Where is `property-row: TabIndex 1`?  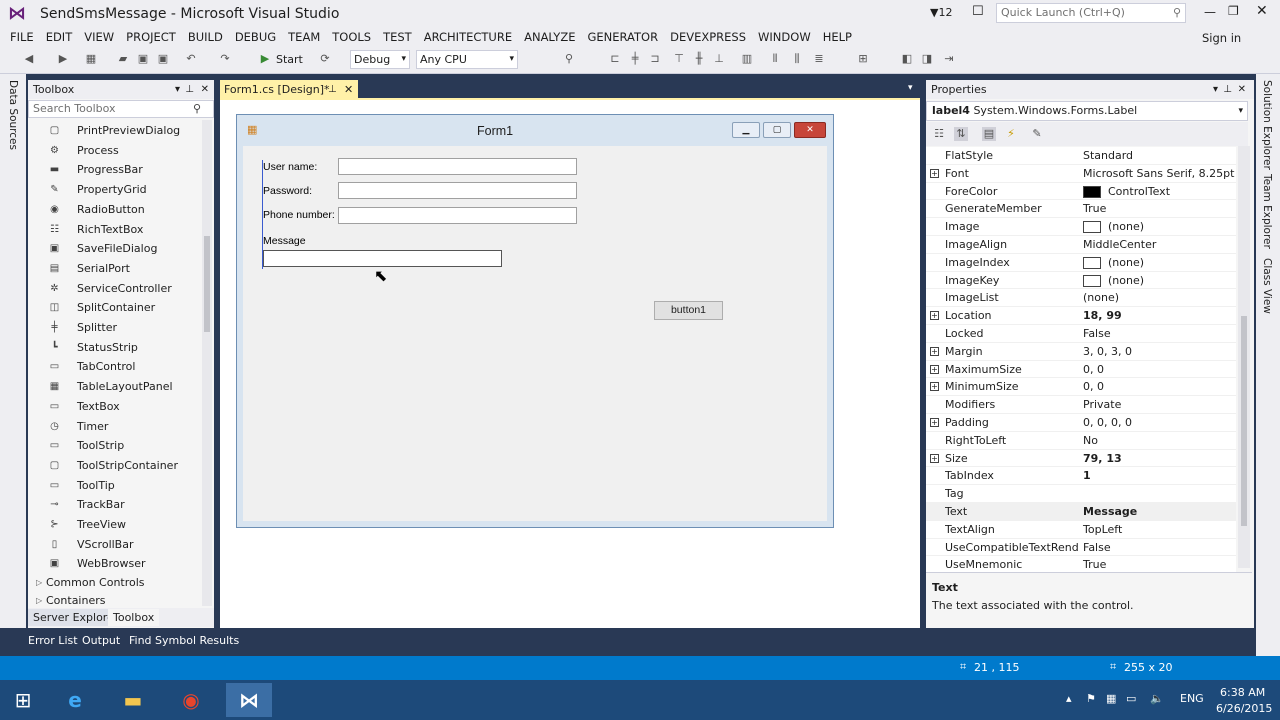
property-row: TabIndex 1 is located at coordinates (1081, 476).